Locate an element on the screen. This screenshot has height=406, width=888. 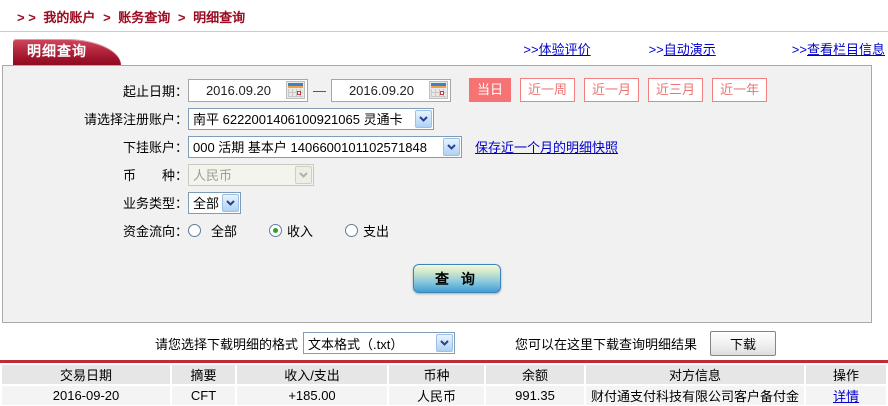
radio-all-label: 全部 is located at coordinates (224, 231).